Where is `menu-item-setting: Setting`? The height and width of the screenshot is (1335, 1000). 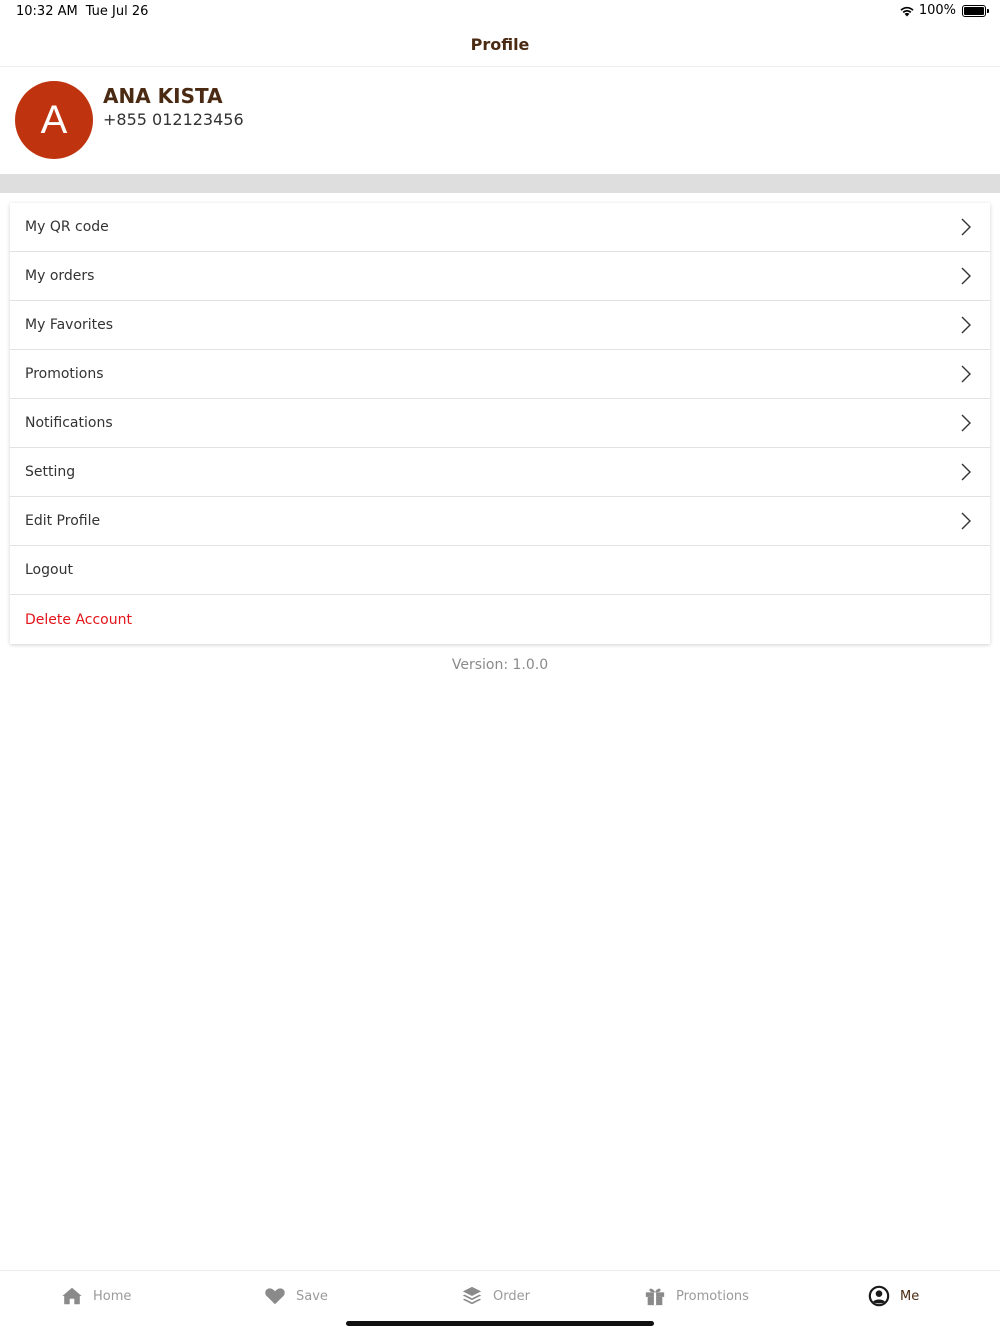
menu-item-setting: Setting is located at coordinates (500, 472).